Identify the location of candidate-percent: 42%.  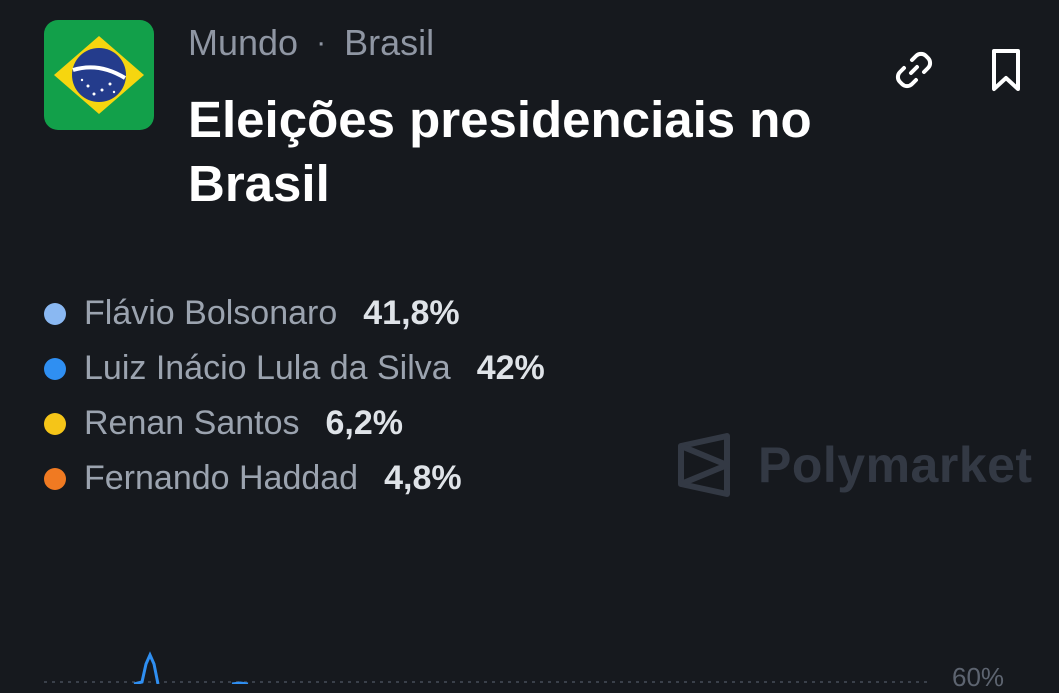
(510, 368).